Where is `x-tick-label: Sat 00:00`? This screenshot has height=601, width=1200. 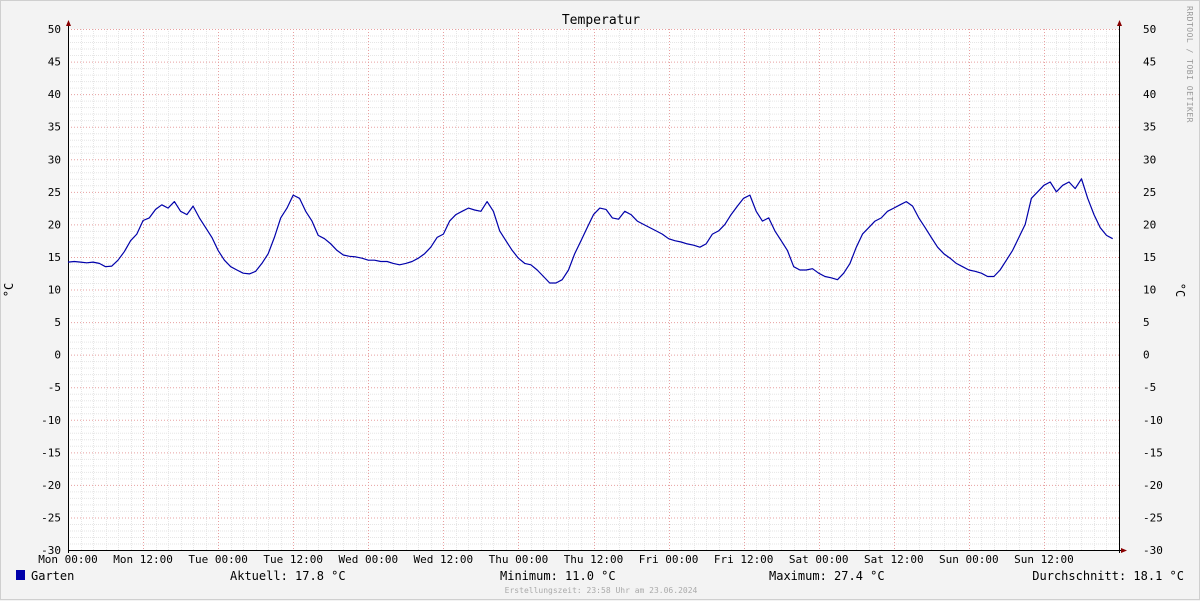
x-tick-label: Sat 00:00 is located at coordinates (819, 559).